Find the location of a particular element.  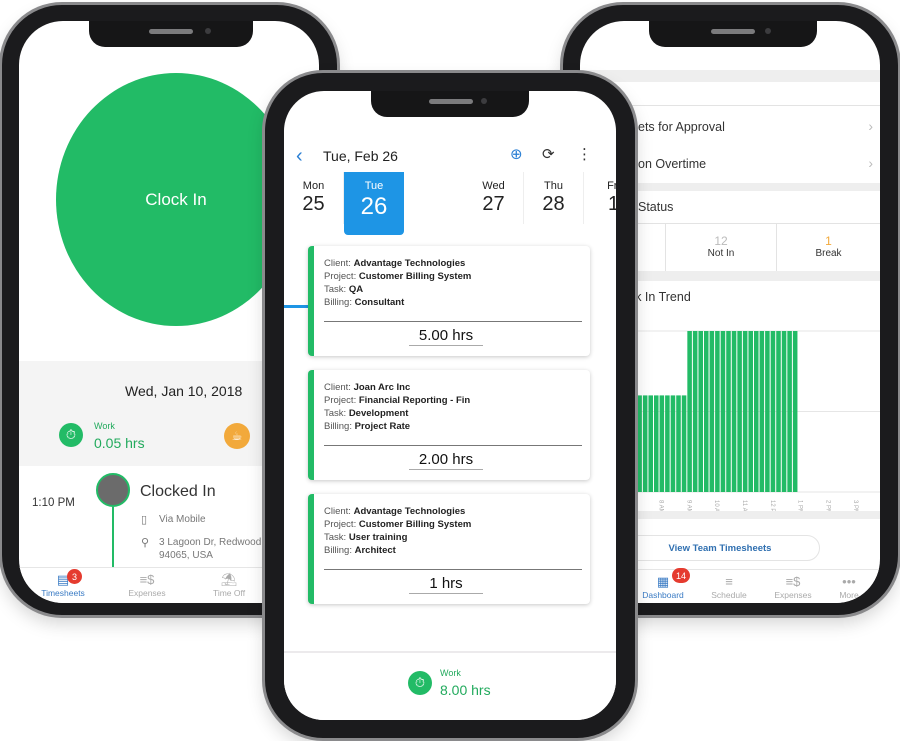

work-label: Work is located at coordinates (104, 426).